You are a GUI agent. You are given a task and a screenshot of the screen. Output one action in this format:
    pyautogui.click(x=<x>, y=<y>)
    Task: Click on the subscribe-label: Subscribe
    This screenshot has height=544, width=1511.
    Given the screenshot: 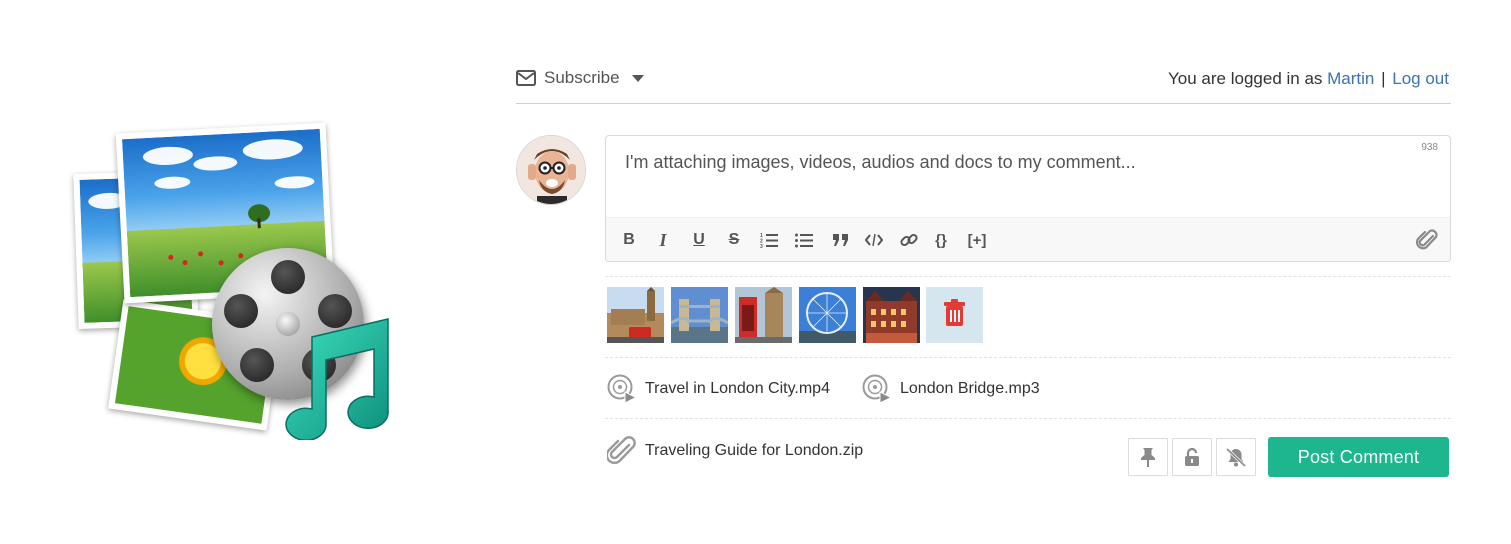 What is the action you would take?
    pyautogui.click(x=582, y=77)
    